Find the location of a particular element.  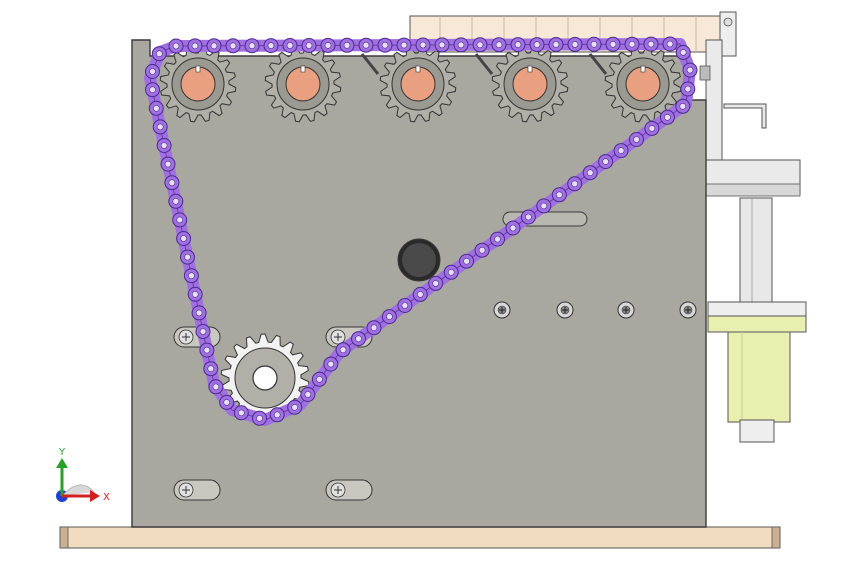

x-axis-label: X is located at coordinates (106, 497).